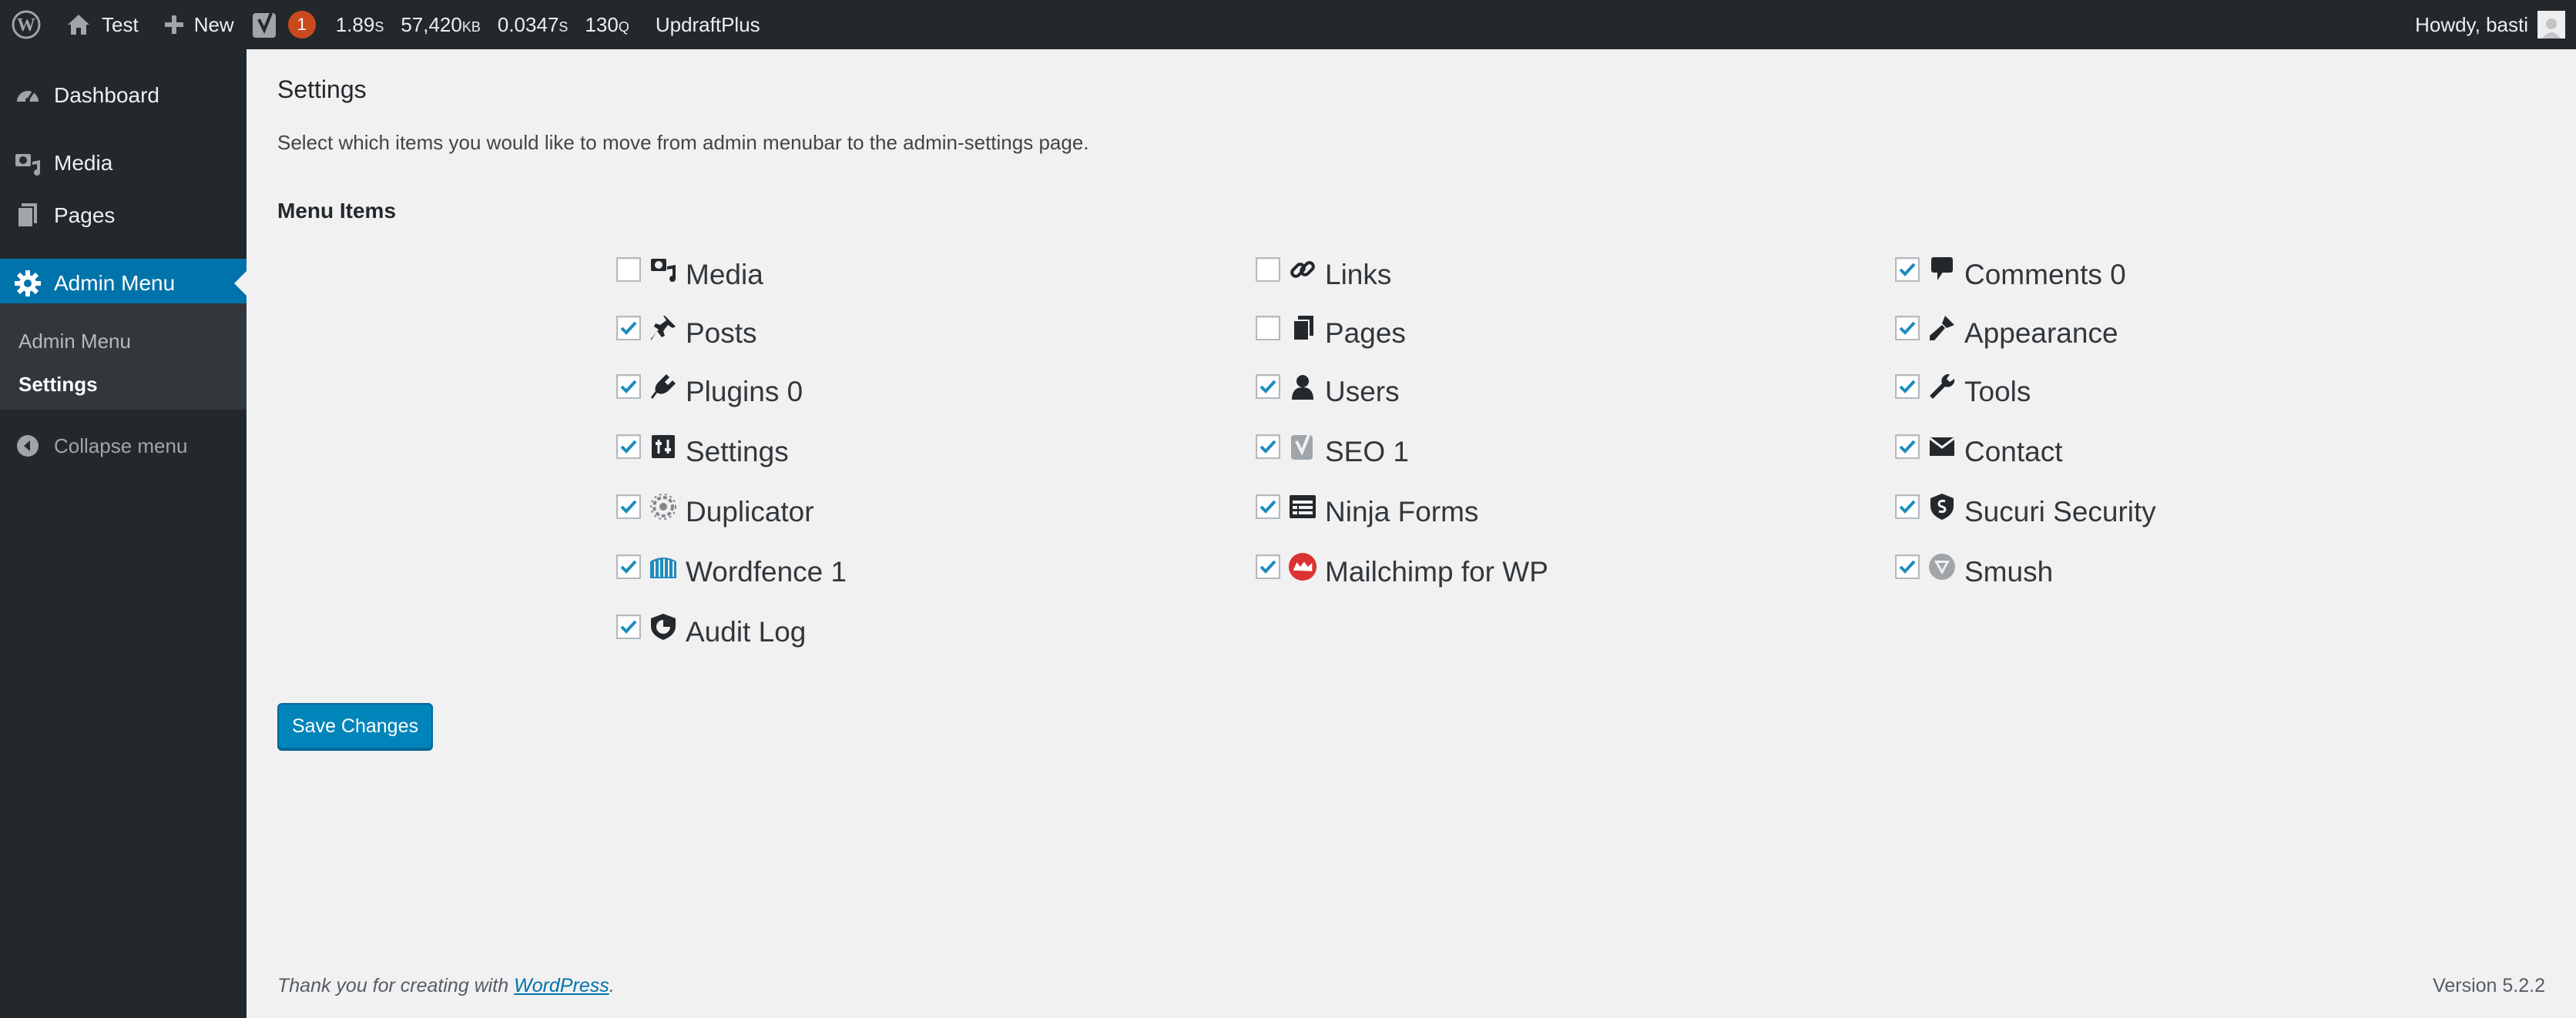 The image size is (2576, 1018). Describe the element at coordinates (1358, 274) in the screenshot. I see `option-label: Links` at that location.